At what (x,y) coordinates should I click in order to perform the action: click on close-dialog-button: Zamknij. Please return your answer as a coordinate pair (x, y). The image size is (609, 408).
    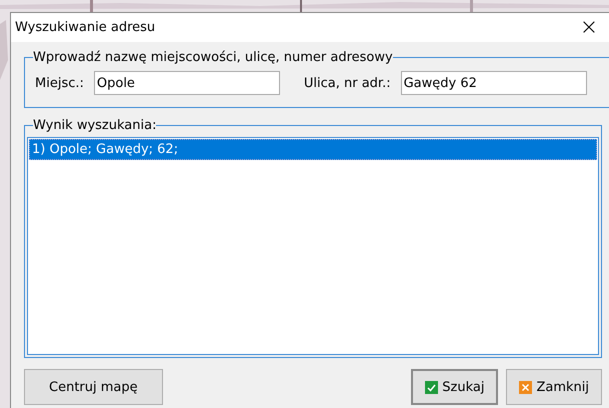
    Looking at the image, I should click on (554, 387).